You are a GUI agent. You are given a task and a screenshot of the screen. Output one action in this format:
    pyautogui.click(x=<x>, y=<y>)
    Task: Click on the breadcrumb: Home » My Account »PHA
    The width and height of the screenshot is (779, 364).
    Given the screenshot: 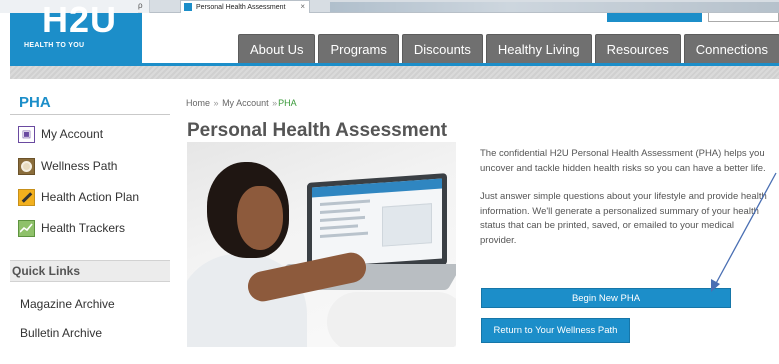 What is the action you would take?
    pyautogui.click(x=241, y=103)
    